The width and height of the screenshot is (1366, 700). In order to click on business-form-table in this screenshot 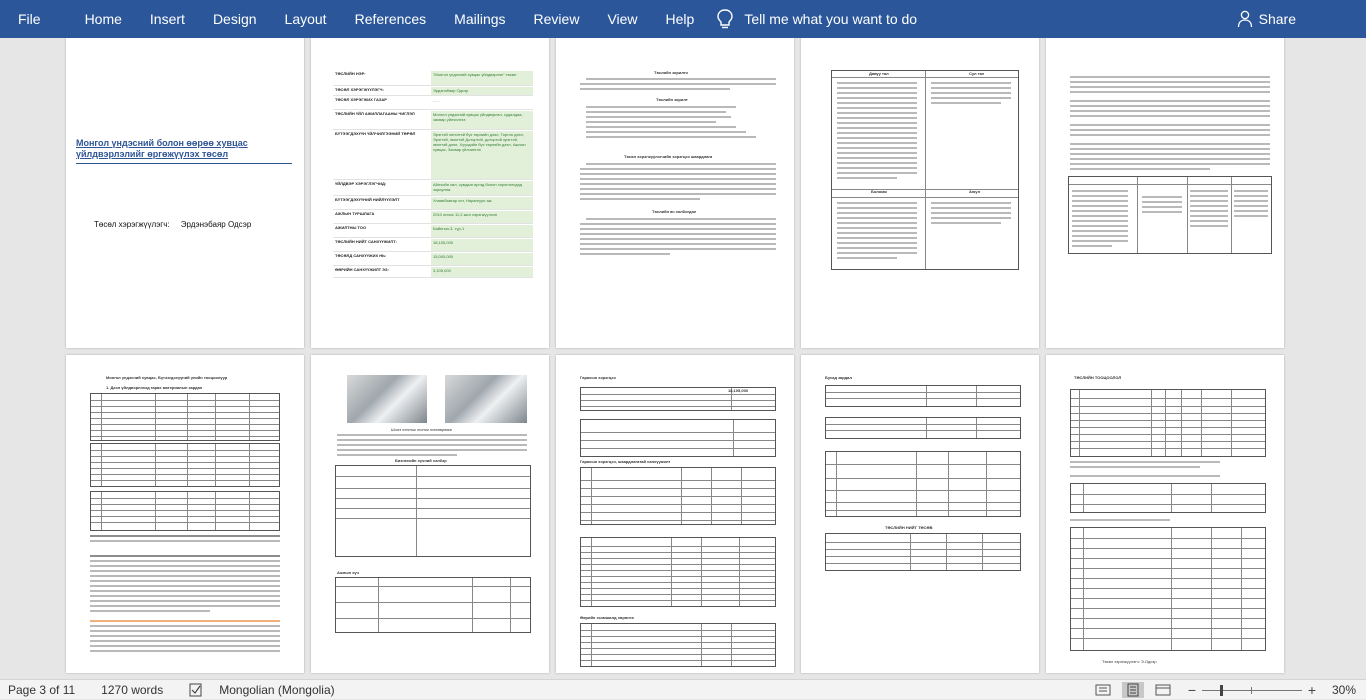, I will do `click(433, 511)`.